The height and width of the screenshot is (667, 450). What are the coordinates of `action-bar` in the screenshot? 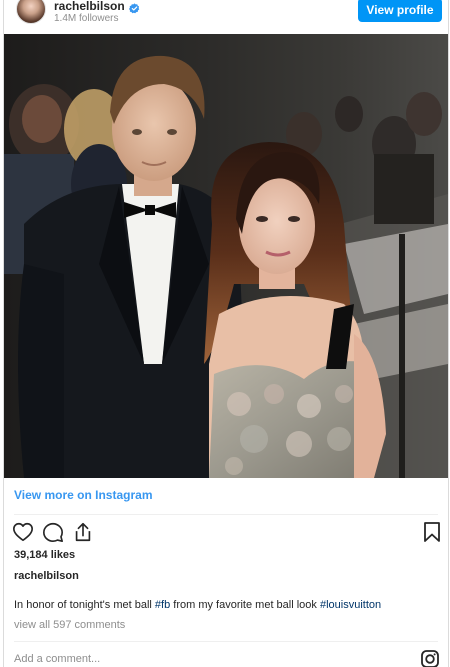 It's located at (53, 532).